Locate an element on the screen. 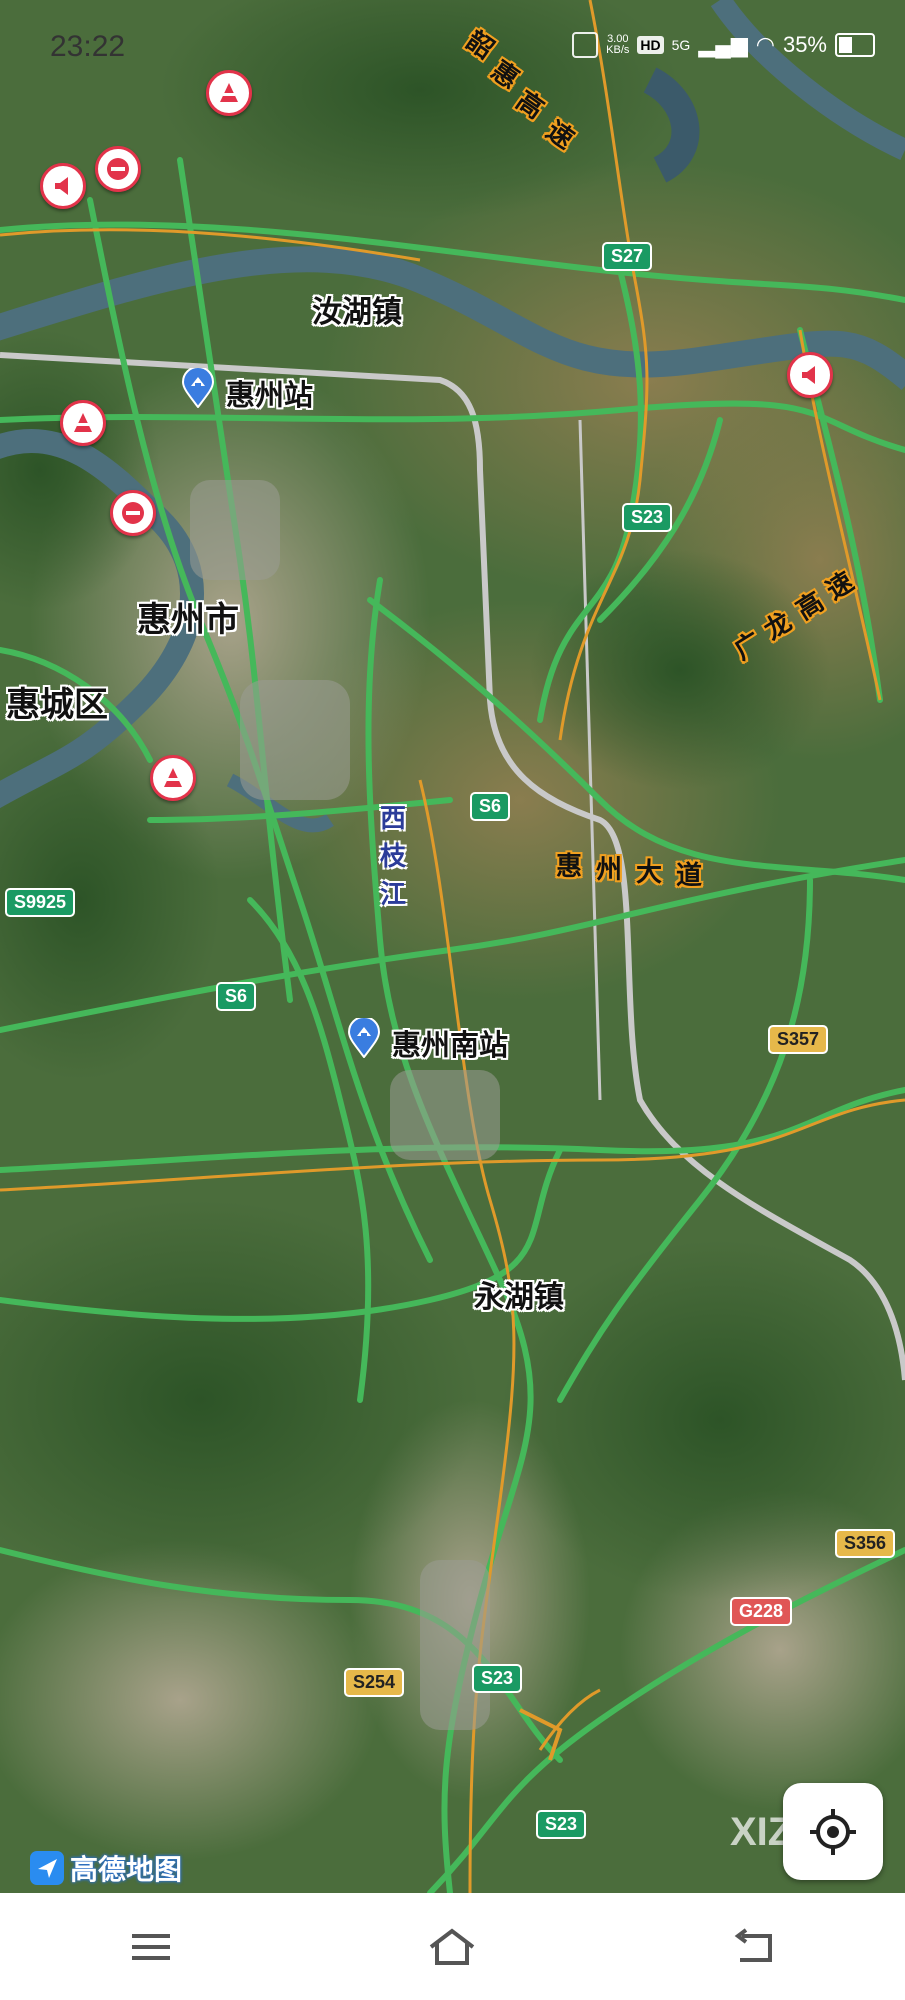 The height and width of the screenshot is (2000, 905). road-shield-s254: S254 is located at coordinates (374, 1682).